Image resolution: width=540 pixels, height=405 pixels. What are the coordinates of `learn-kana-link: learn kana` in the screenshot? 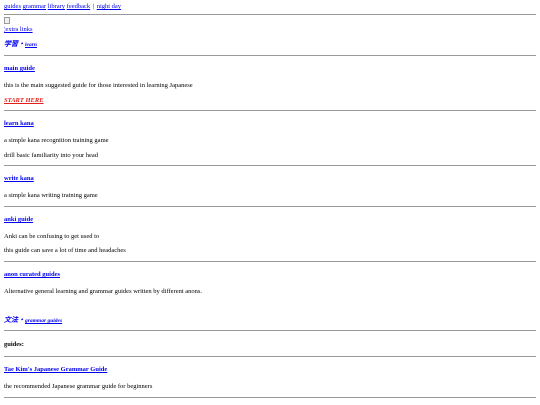 It's located at (19, 123).